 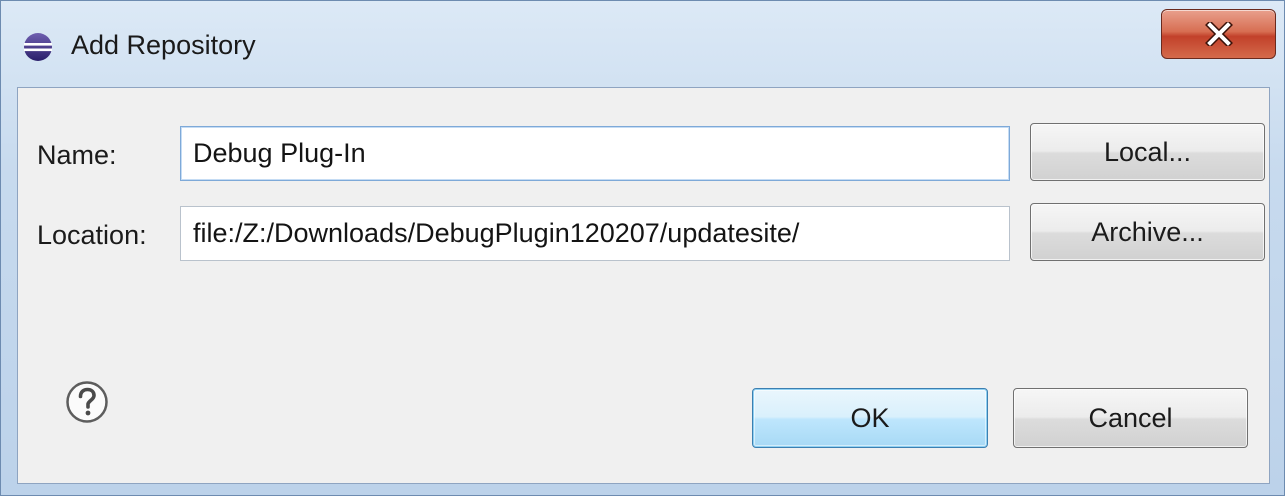 What do you see at coordinates (87, 402) in the screenshot?
I see `help-question-icon` at bounding box center [87, 402].